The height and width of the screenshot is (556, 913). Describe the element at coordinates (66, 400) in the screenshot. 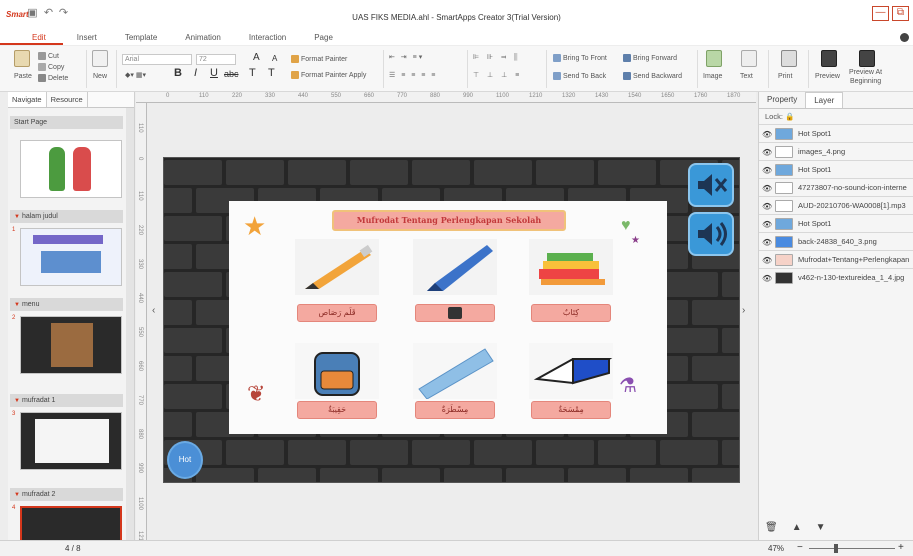

I see `section-header: ▼ mufradat 1` at that location.